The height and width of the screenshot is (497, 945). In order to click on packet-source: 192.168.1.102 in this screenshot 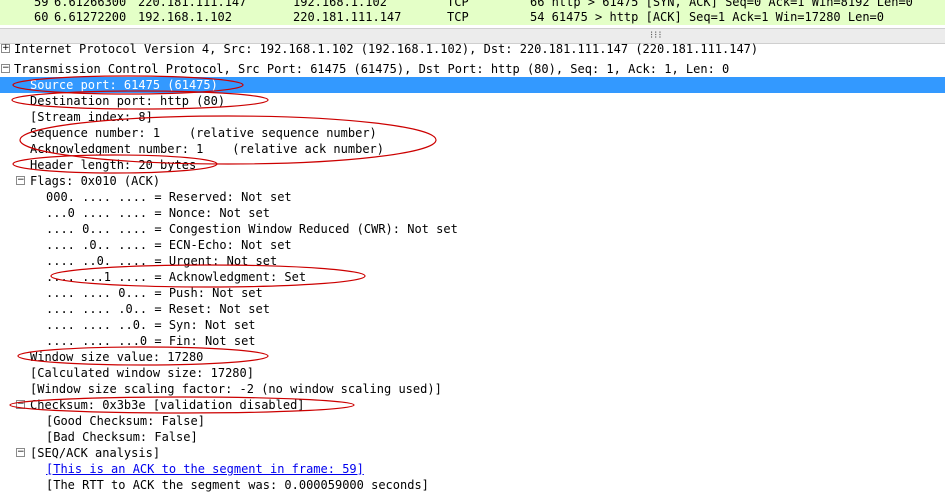, I will do `click(185, 17)`.